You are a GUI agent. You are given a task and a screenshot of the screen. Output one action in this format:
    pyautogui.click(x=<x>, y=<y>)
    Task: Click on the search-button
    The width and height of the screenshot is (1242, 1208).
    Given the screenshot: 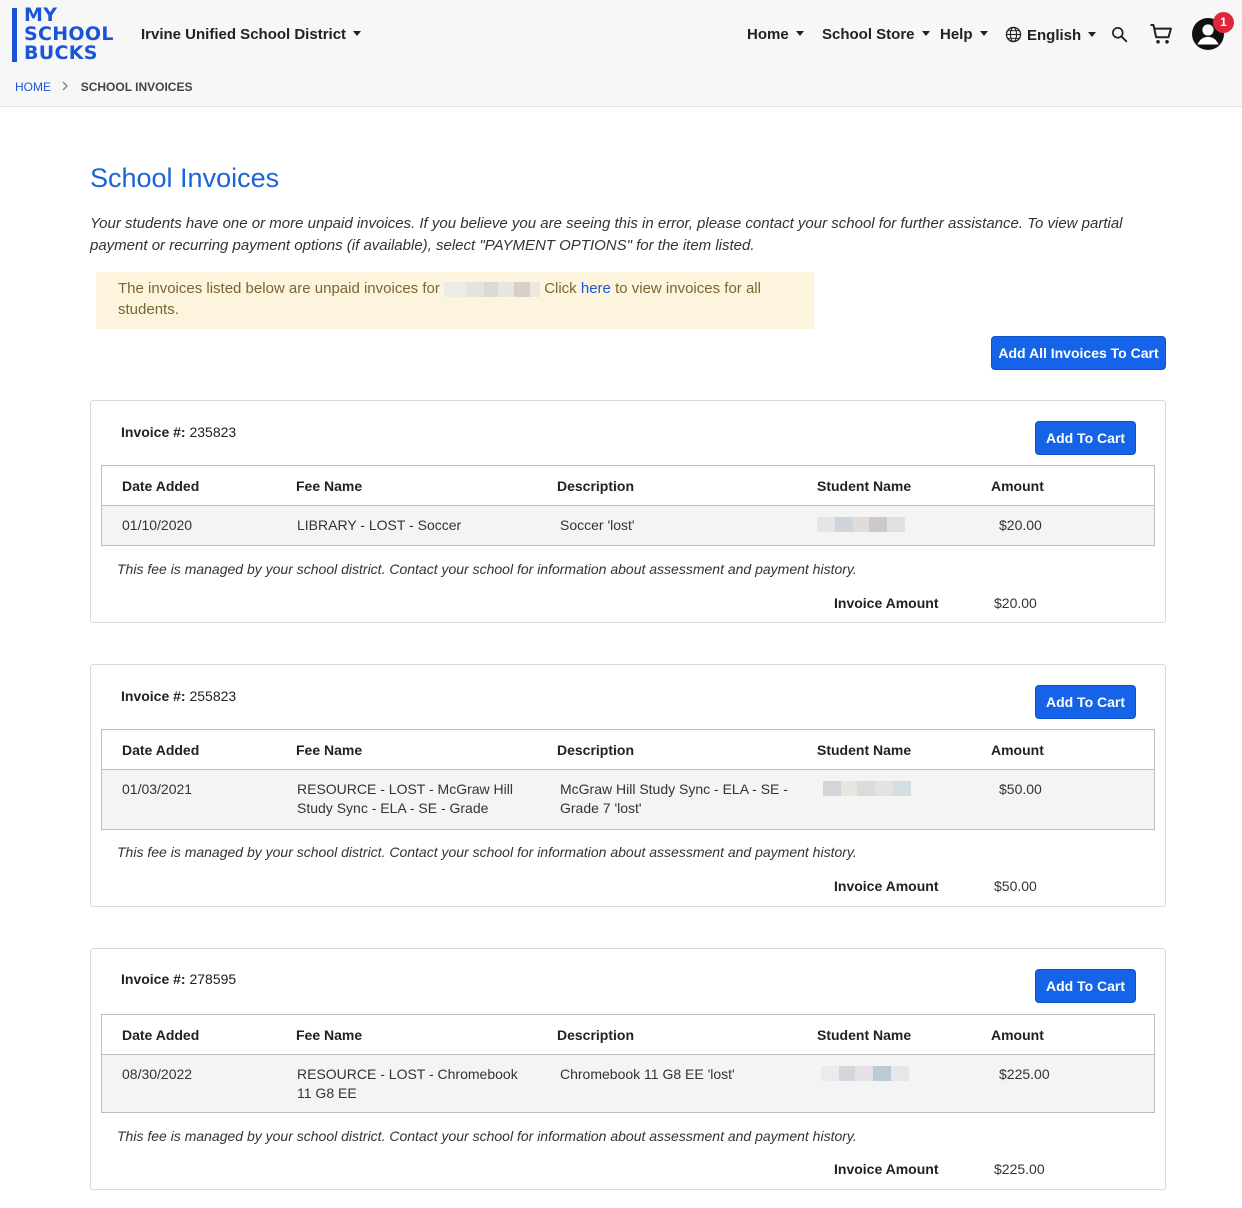 What is the action you would take?
    pyautogui.click(x=1119, y=37)
    